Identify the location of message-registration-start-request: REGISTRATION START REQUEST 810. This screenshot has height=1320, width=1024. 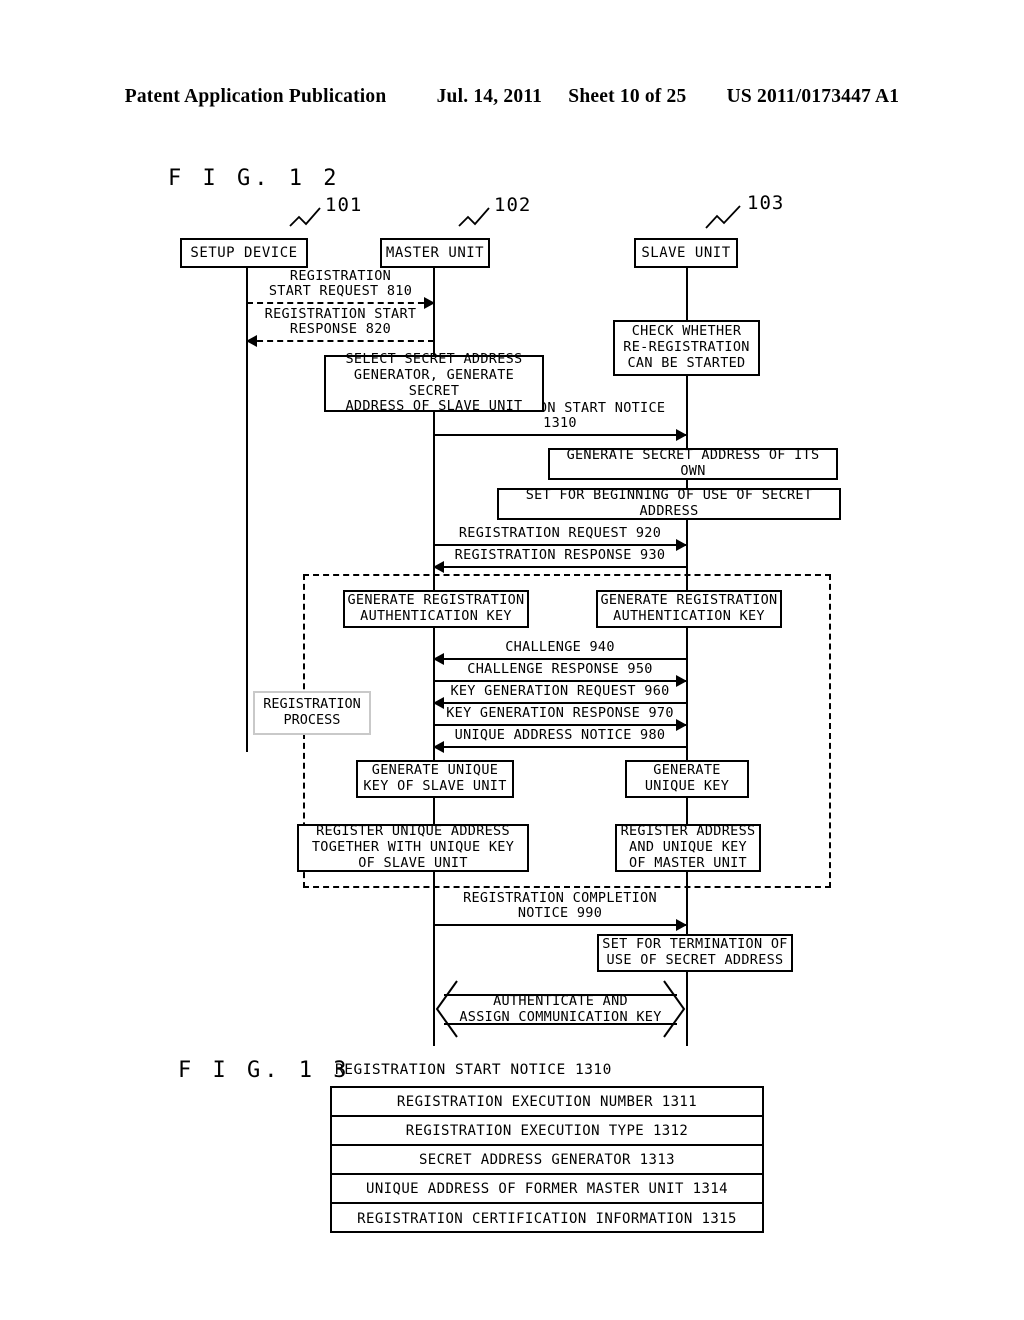
(341, 288).